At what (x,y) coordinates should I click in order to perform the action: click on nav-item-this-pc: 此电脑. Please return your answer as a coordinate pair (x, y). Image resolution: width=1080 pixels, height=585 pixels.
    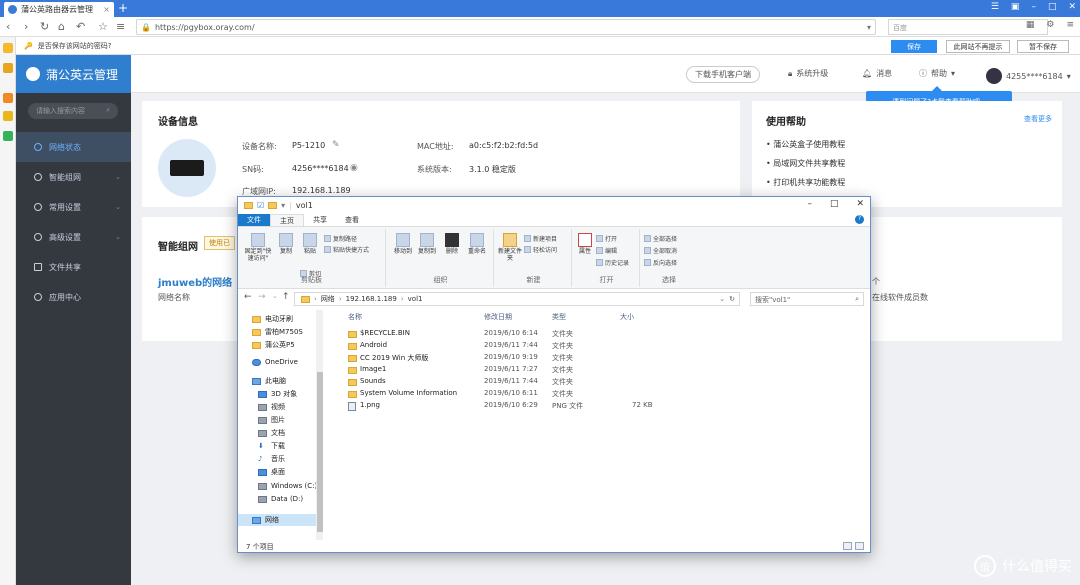
    Looking at the image, I should click on (269, 381).